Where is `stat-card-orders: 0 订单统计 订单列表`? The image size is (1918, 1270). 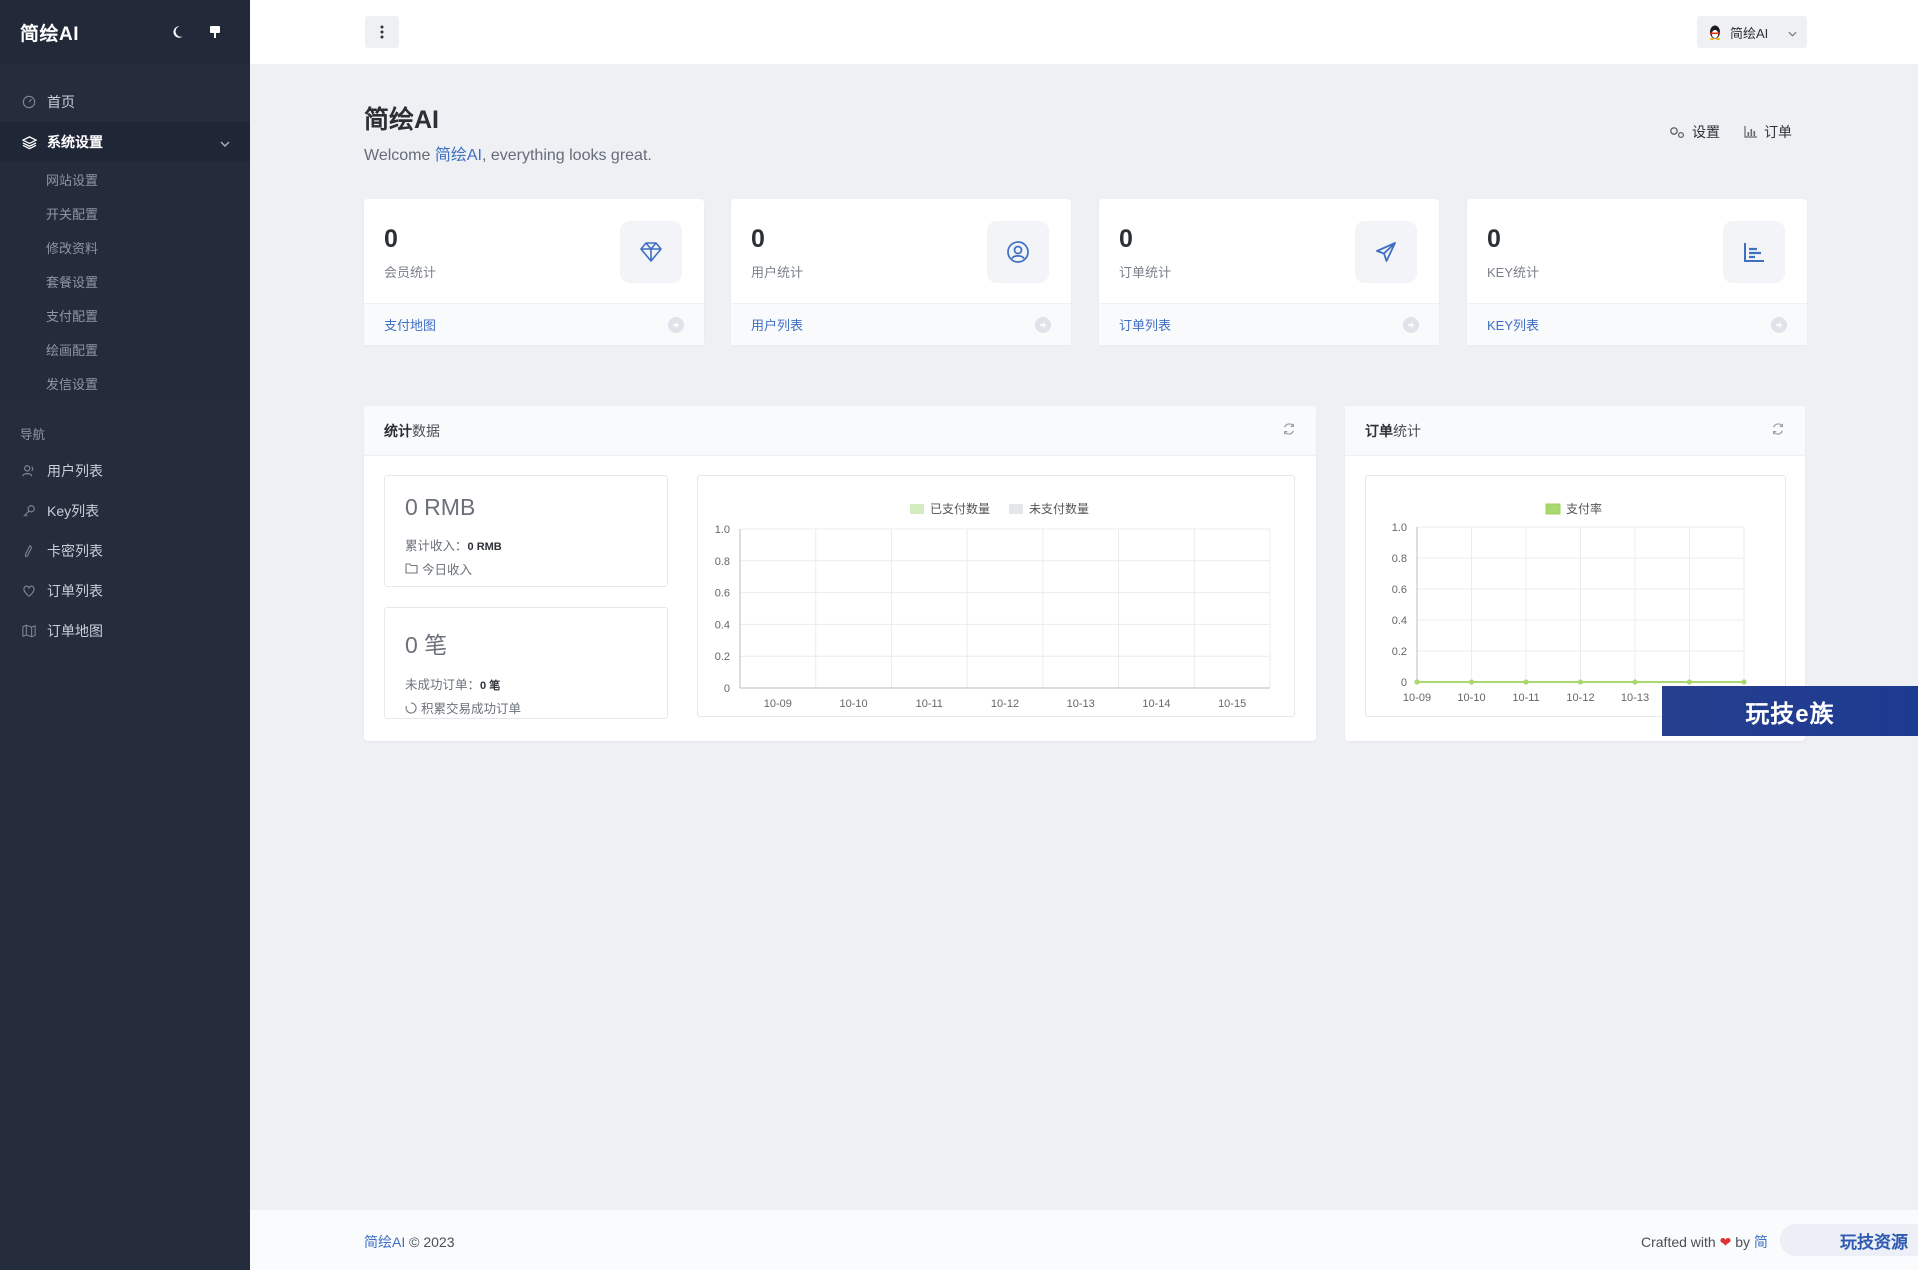
stat-card-orders: 0 订单统计 订单列表 is located at coordinates (1269, 272).